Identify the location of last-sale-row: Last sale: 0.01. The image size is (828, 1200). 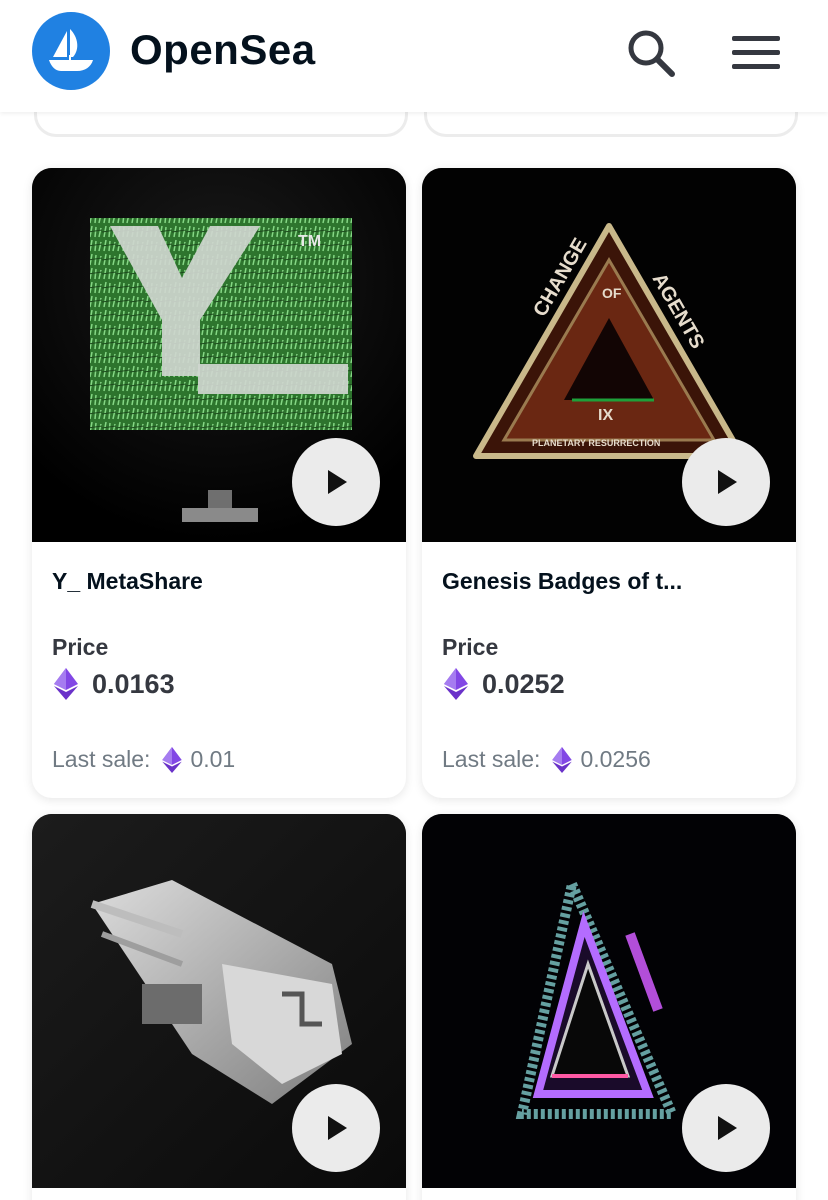
(143, 759).